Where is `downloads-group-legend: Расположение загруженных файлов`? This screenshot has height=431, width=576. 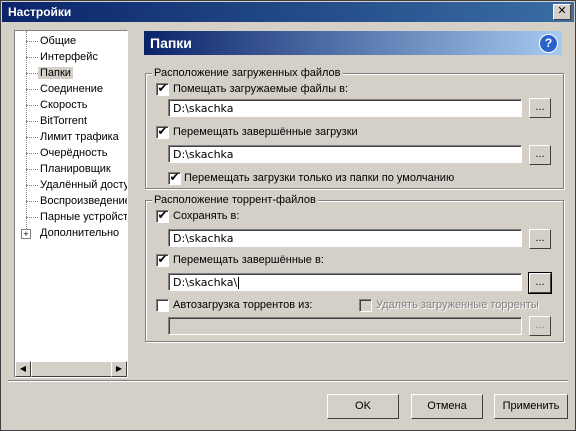 downloads-group-legend: Расположение загруженных файлов is located at coordinates (247, 73).